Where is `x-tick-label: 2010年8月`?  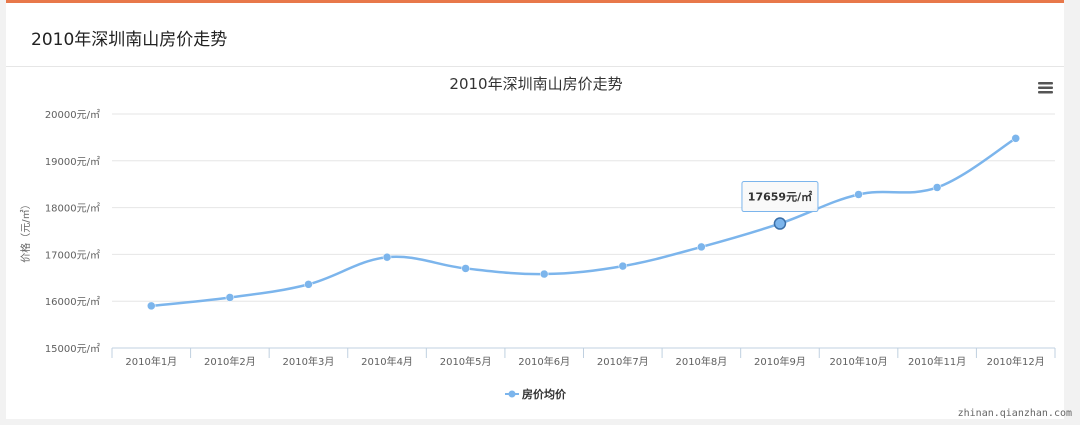 x-tick-label: 2010年8月 is located at coordinates (701, 361).